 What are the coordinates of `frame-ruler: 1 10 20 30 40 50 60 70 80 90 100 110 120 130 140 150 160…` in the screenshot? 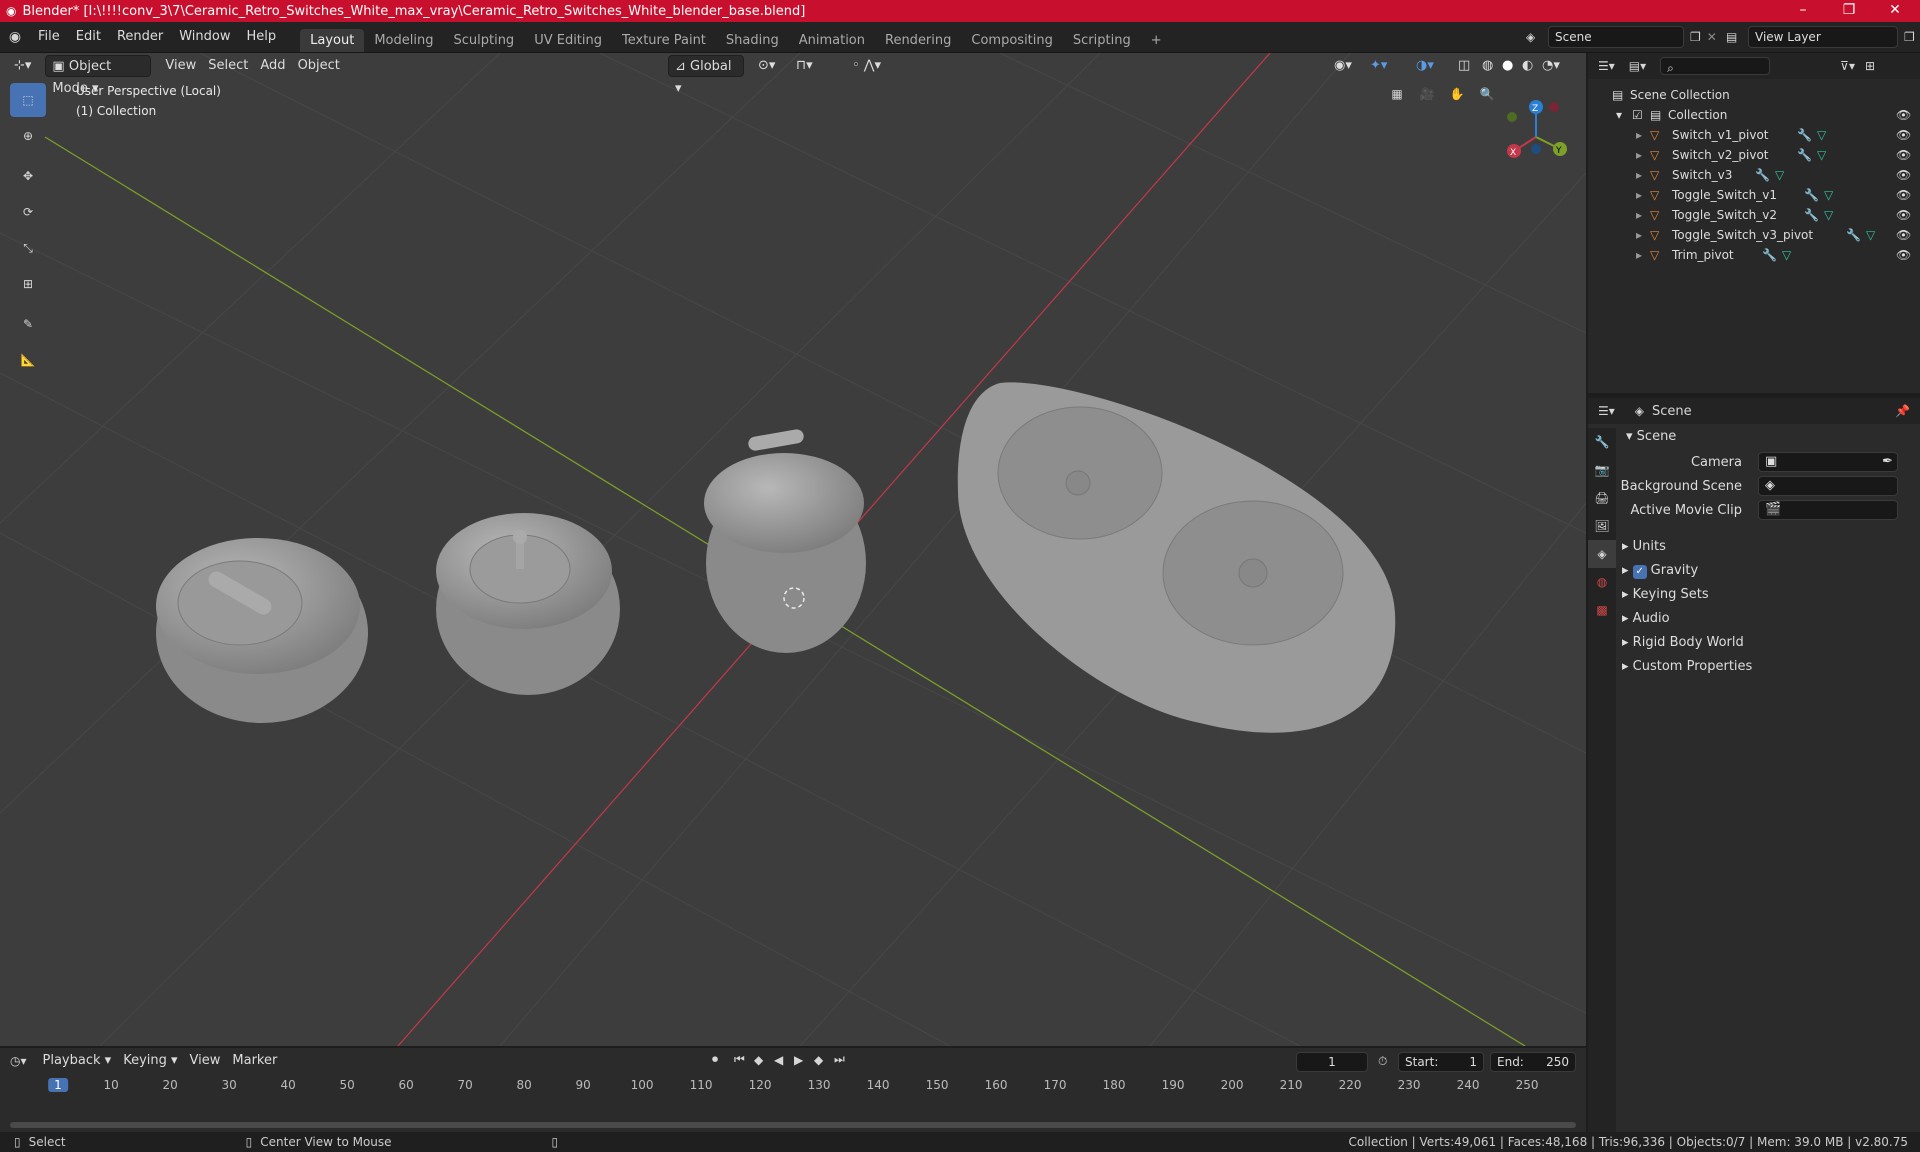 It's located at (793, 1090).